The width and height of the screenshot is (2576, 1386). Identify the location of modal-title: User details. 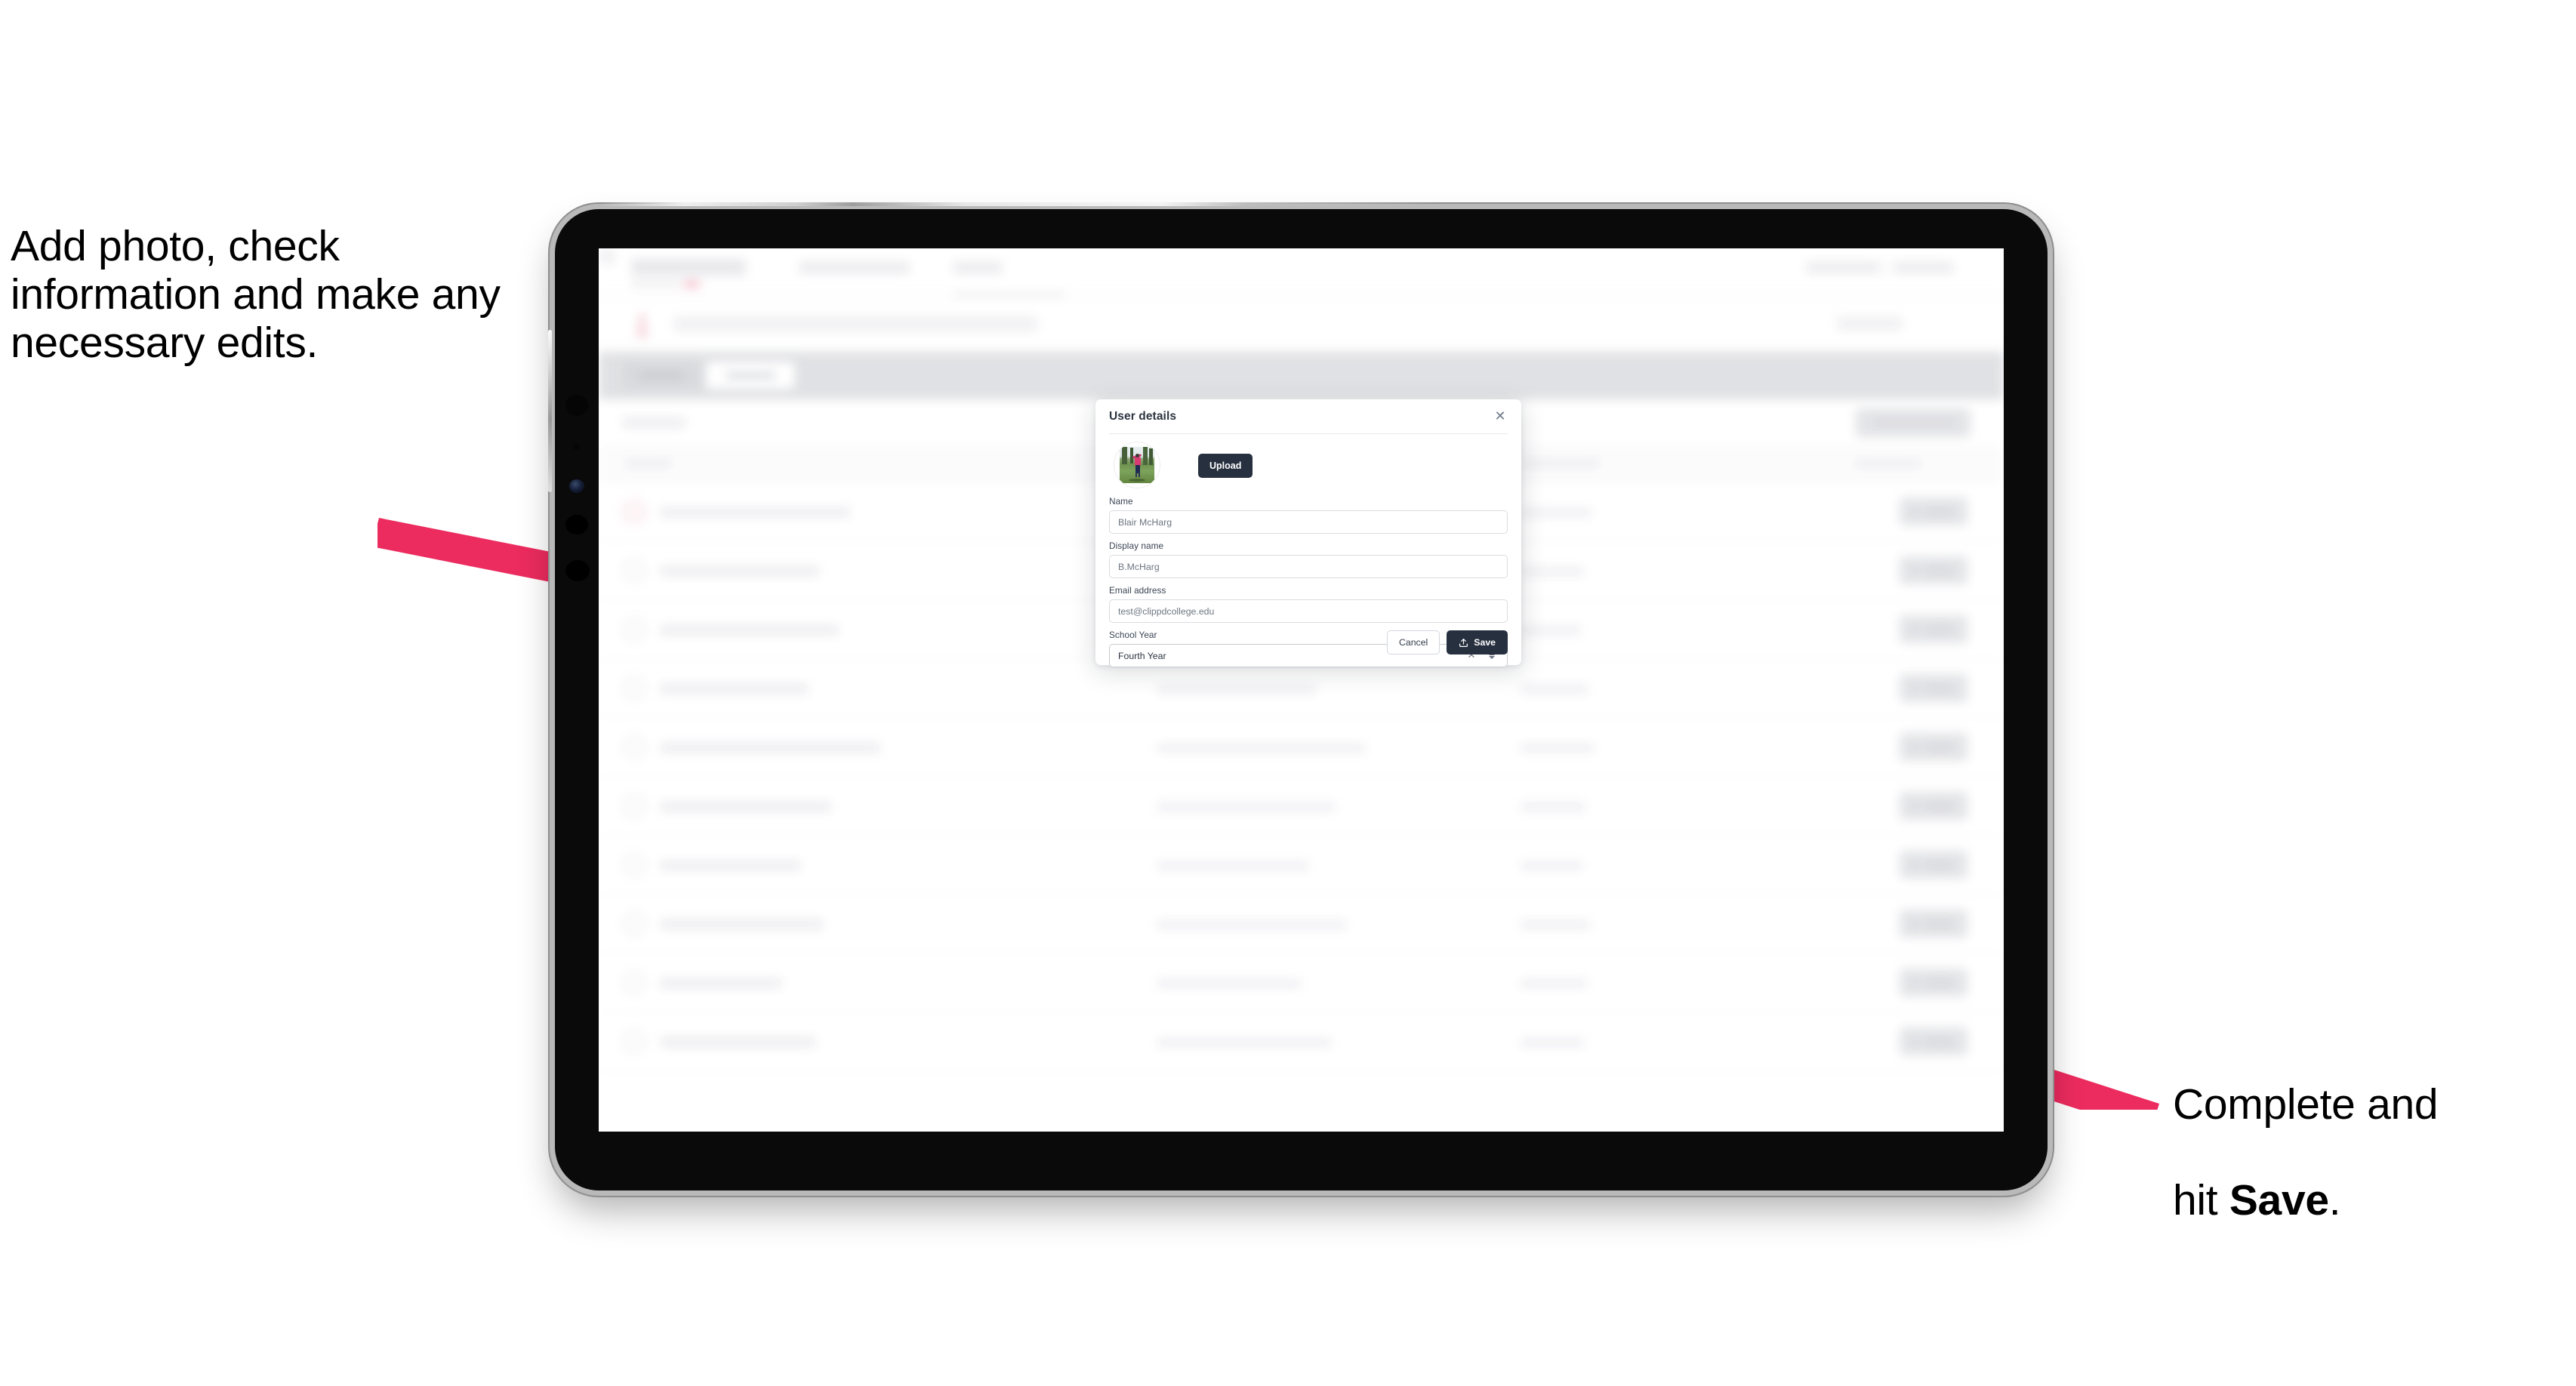
(1143, 416).